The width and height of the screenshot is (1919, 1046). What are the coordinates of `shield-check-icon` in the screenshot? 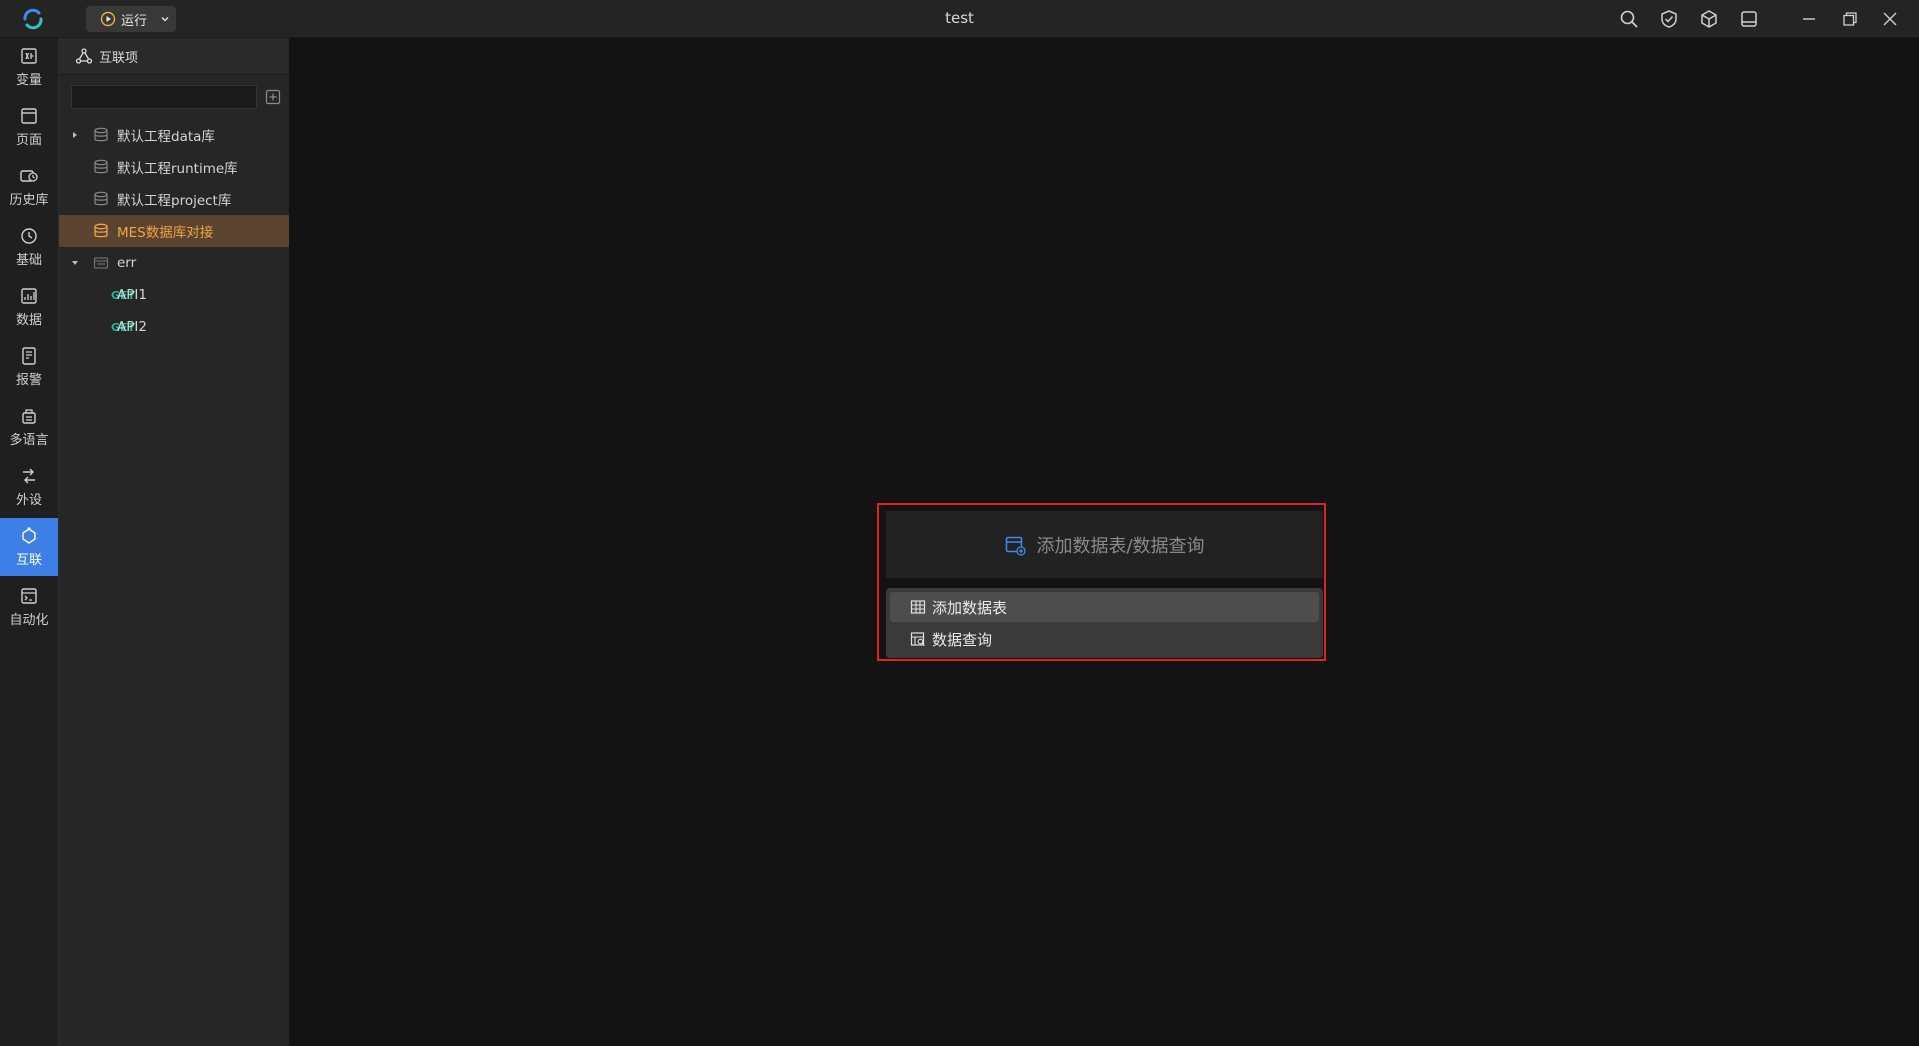 It's located at (1669, 19).